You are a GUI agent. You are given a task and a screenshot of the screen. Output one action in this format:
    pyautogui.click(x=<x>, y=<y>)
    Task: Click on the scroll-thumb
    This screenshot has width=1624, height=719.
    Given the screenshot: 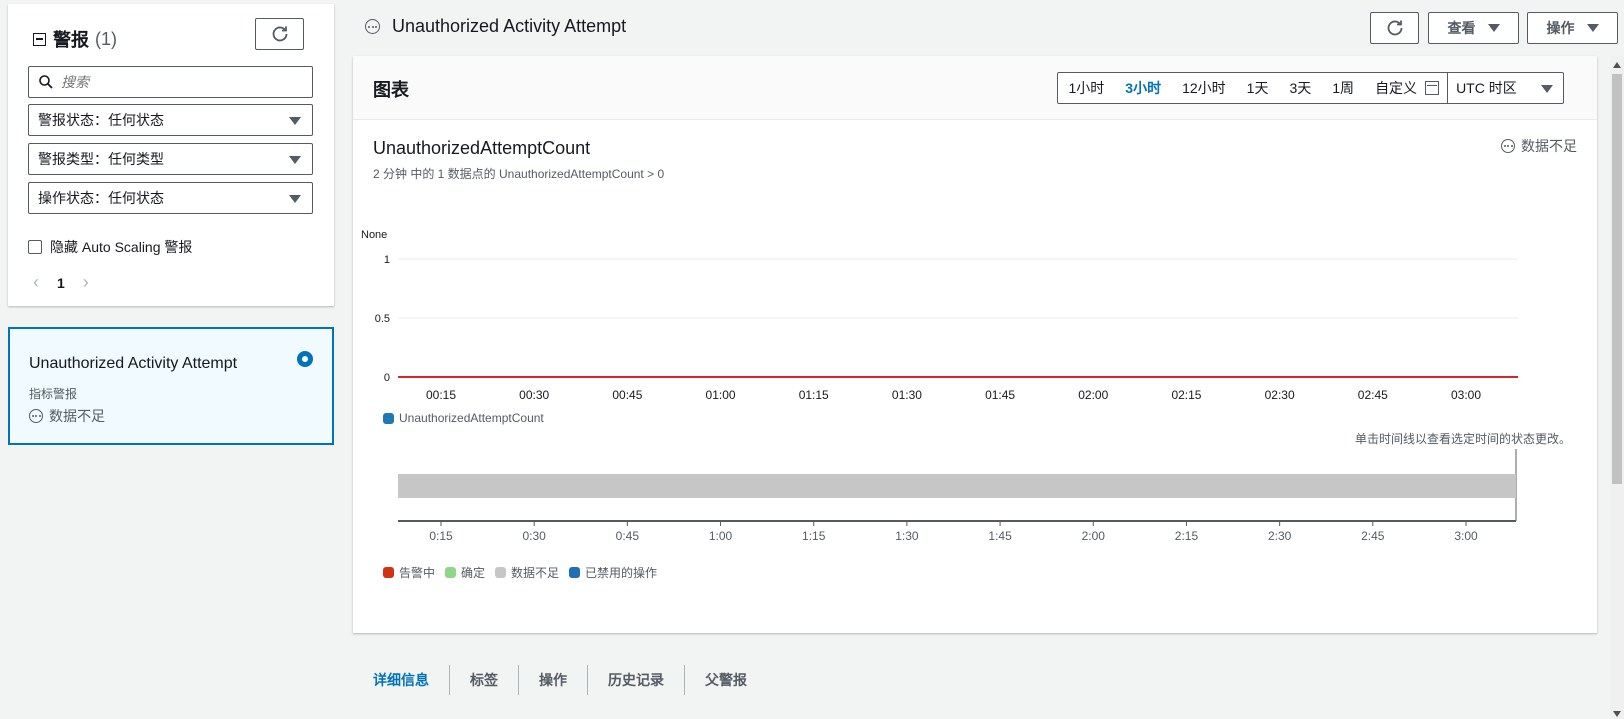 What is the action you would take?
    pyautogui.click(x=1617, y=279)
    